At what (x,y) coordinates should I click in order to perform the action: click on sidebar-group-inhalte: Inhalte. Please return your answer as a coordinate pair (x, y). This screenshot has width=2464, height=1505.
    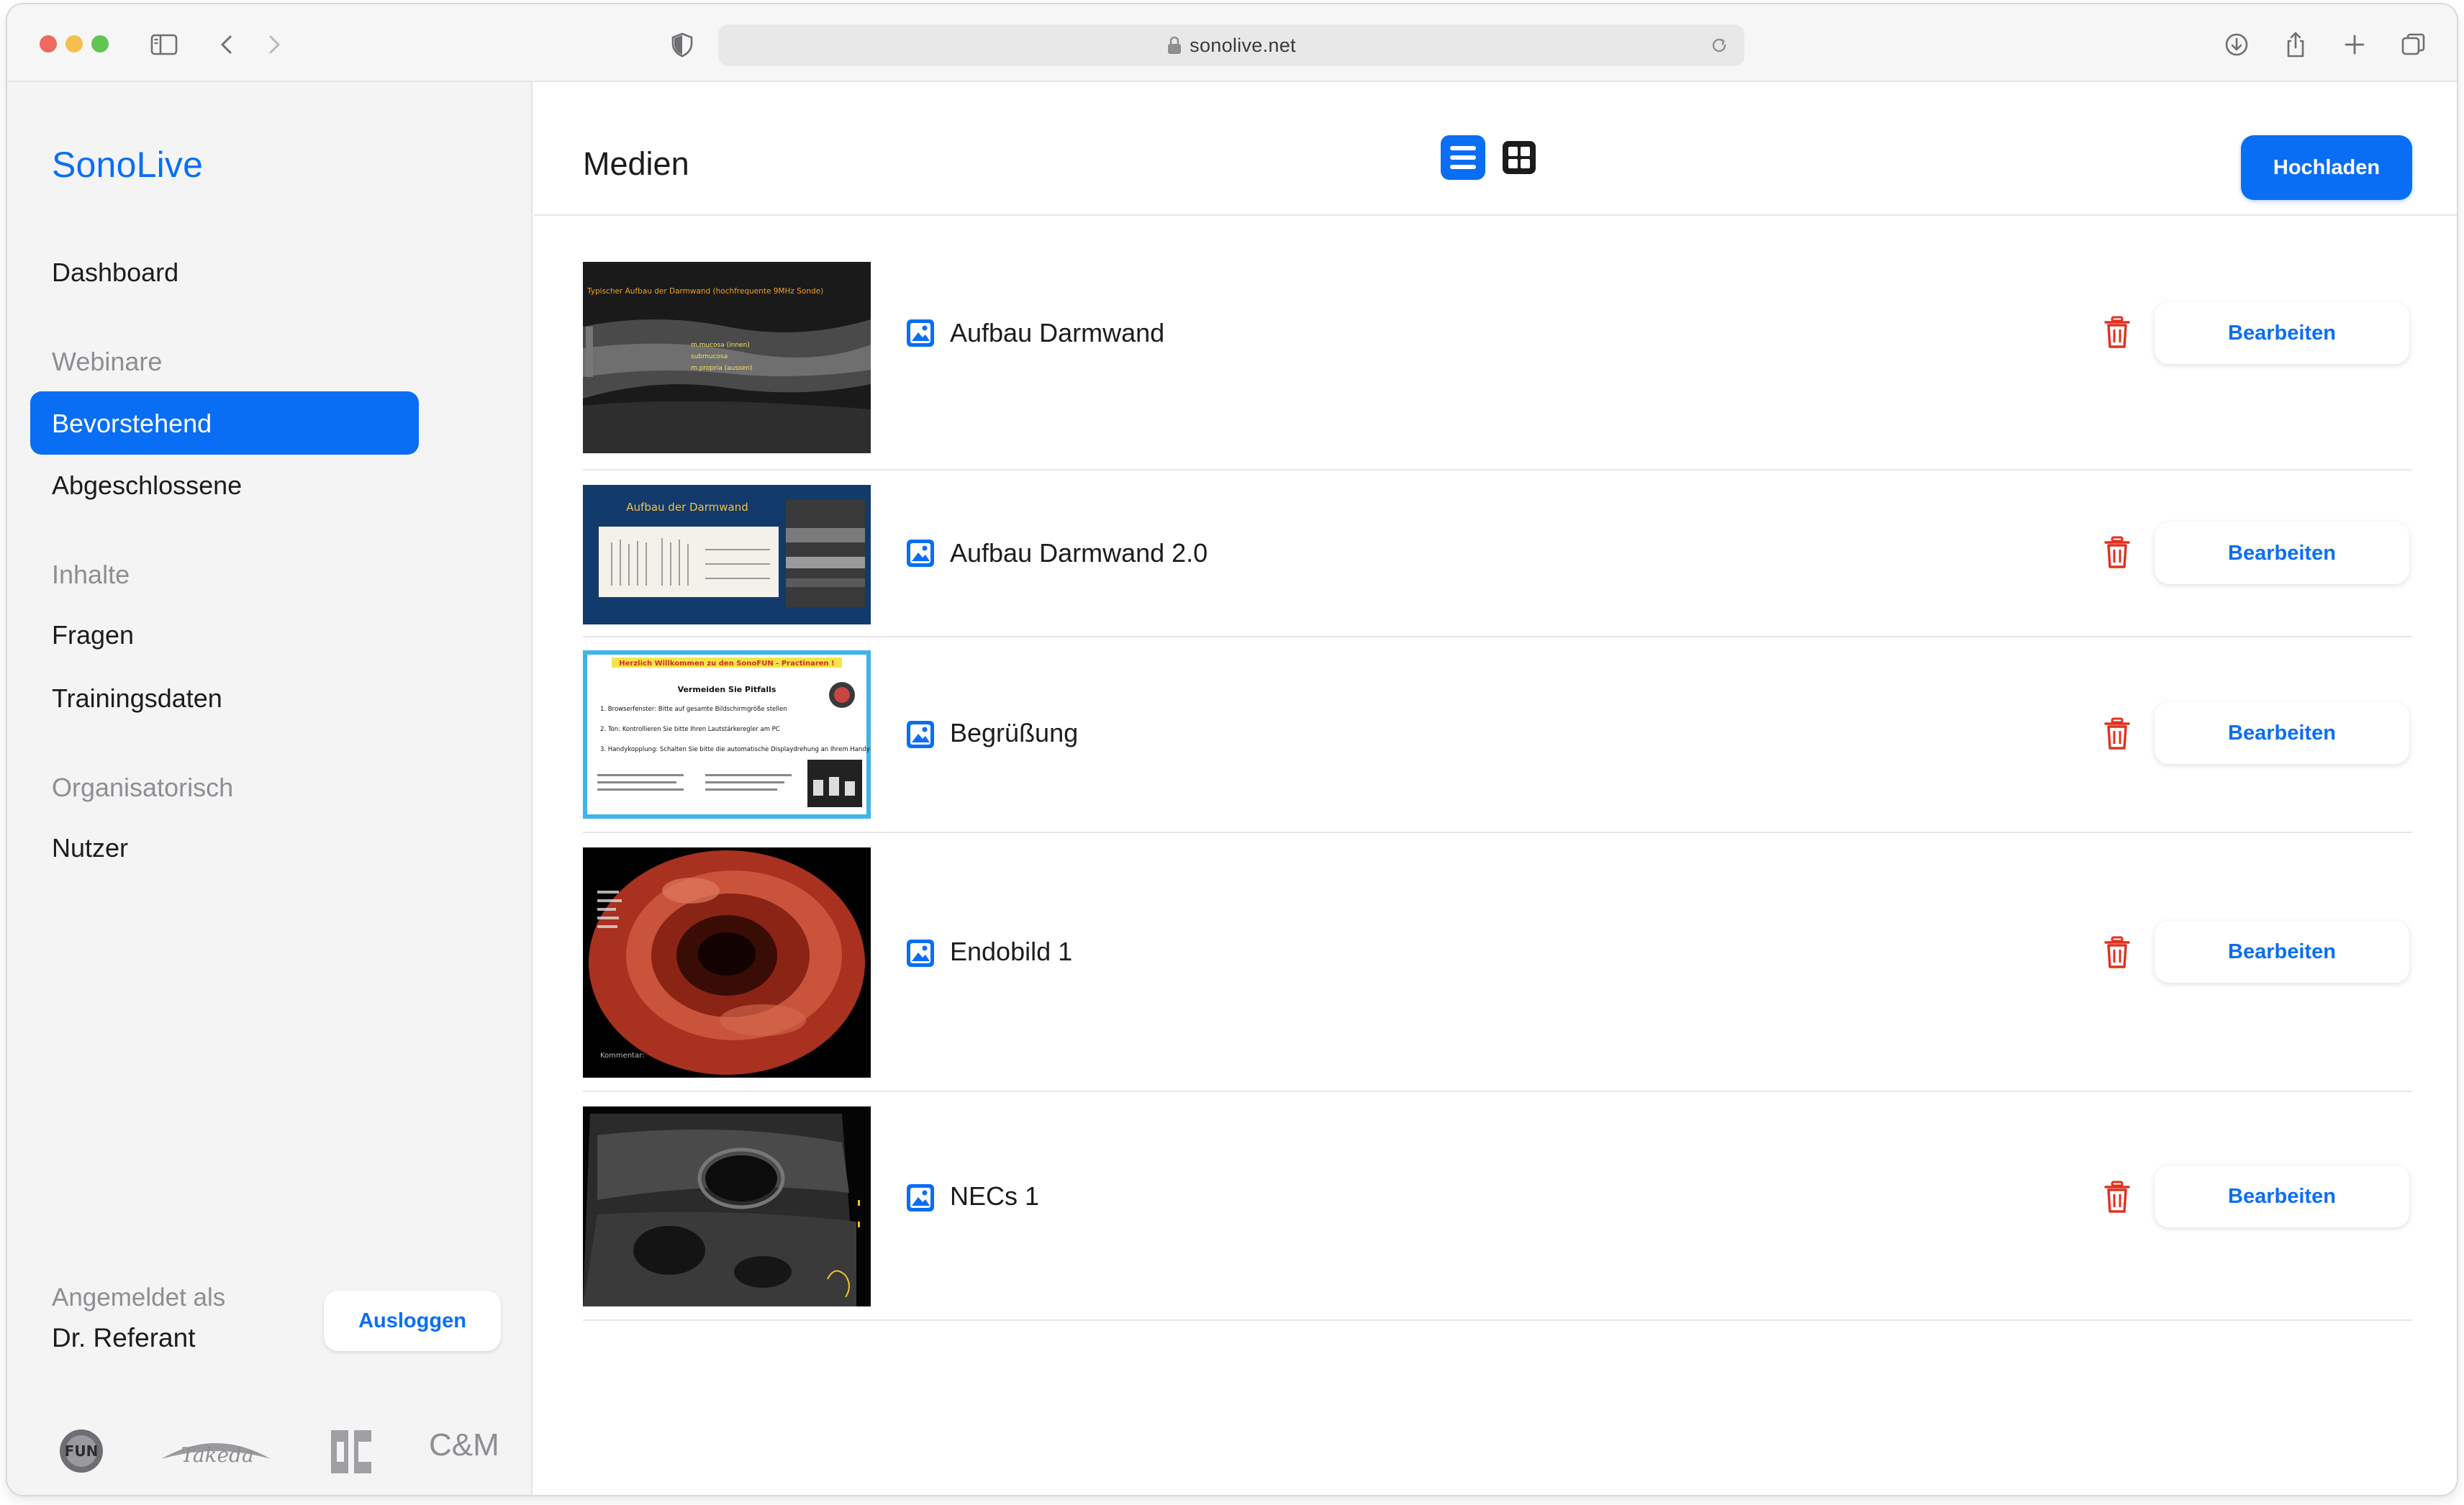
    Looking at the image, I should click on (91, 574).